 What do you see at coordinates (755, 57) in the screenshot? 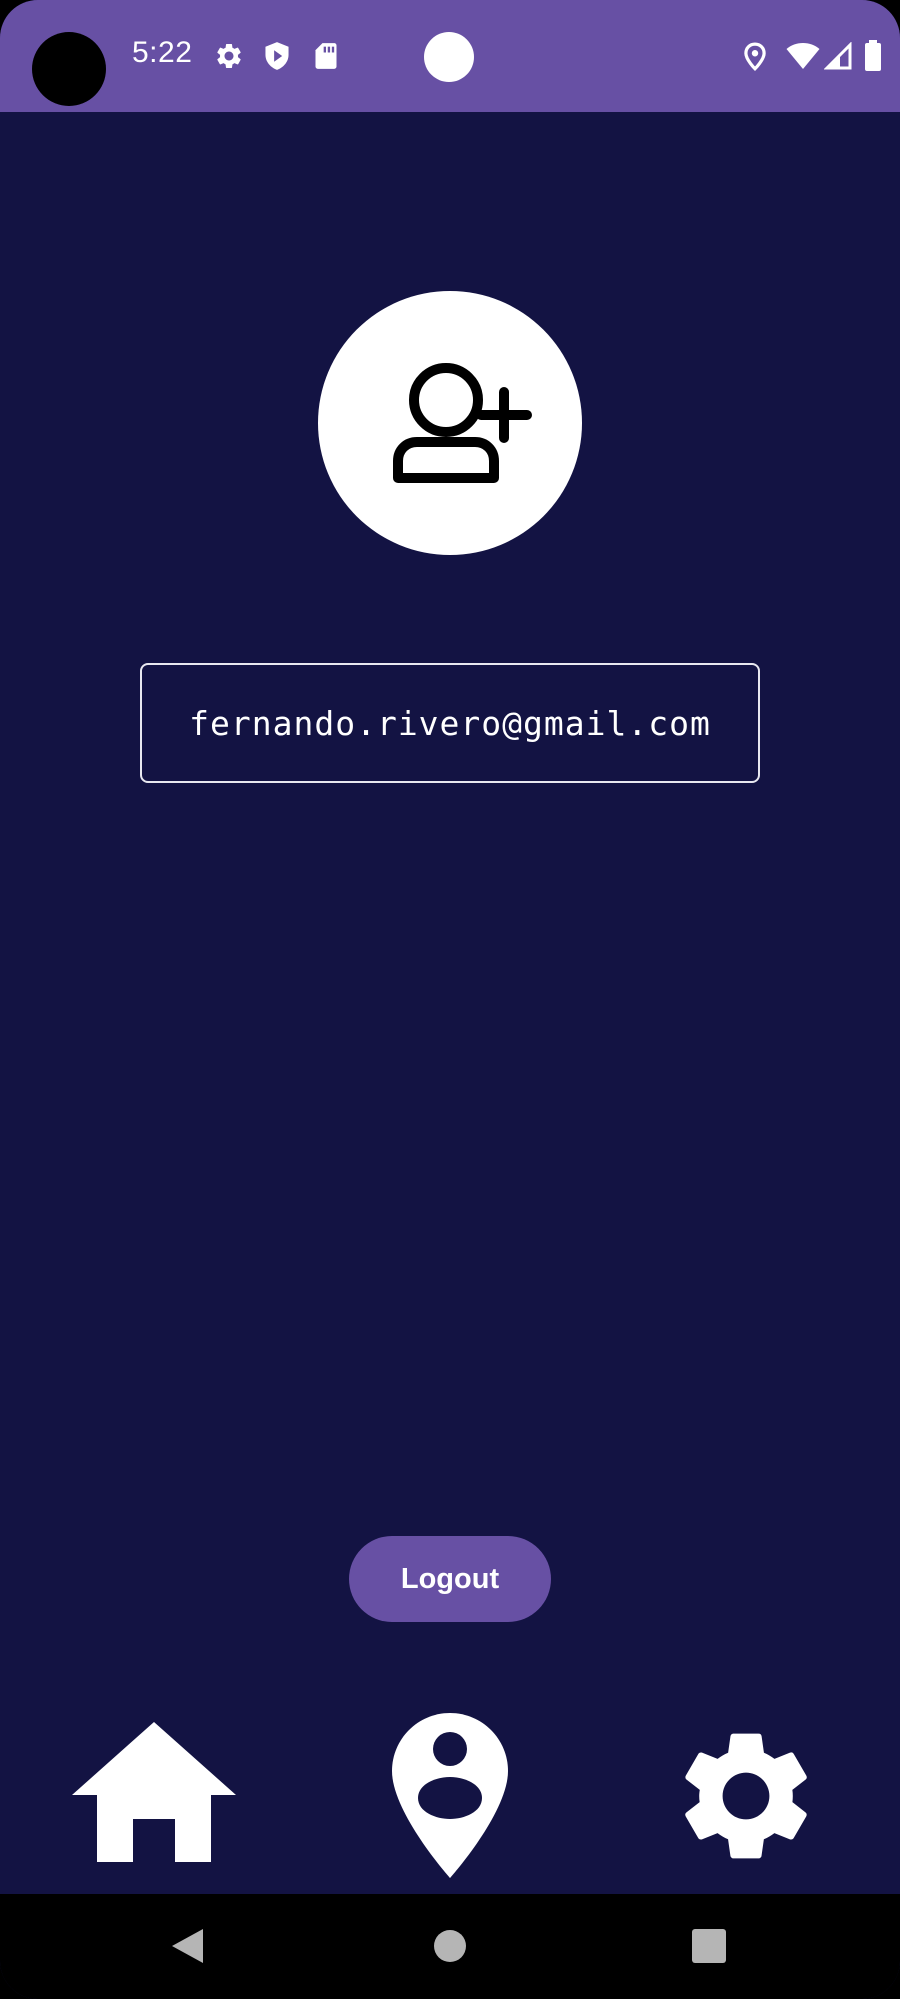
I see `location-icon` at bounding box center [755, 57].